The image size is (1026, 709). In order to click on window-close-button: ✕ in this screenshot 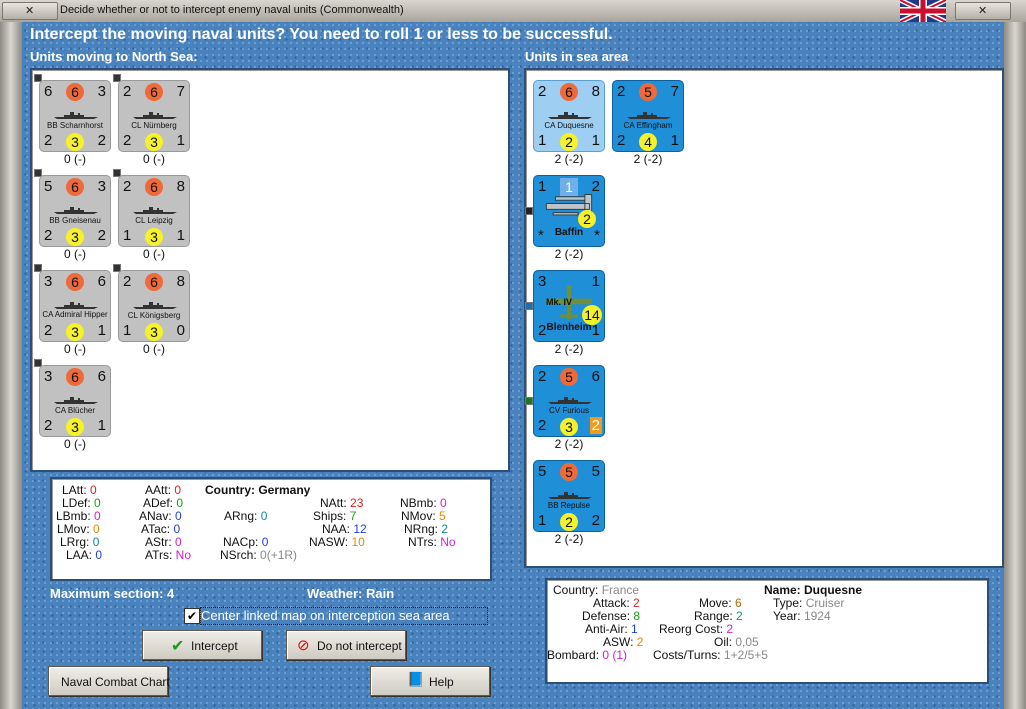, I will do `click(983, 11)`.